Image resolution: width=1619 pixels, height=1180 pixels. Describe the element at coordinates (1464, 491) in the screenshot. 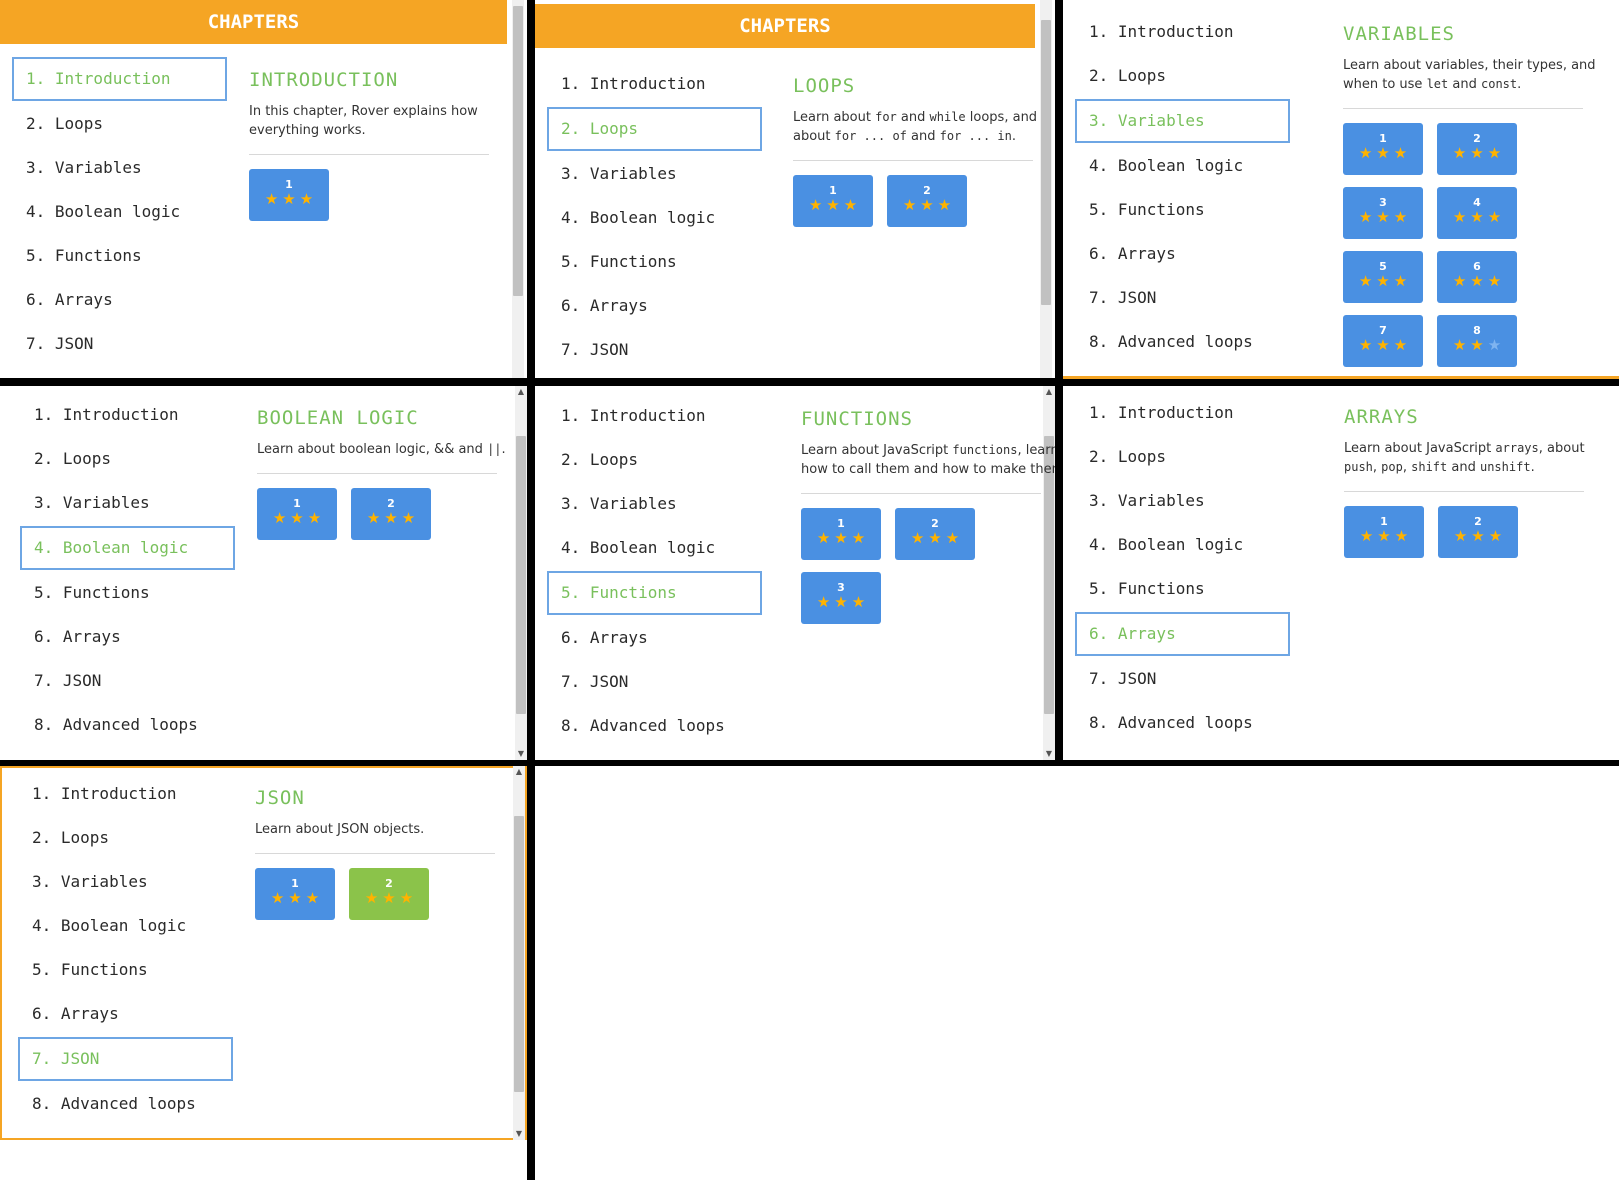

I see `divider-line` at that location.